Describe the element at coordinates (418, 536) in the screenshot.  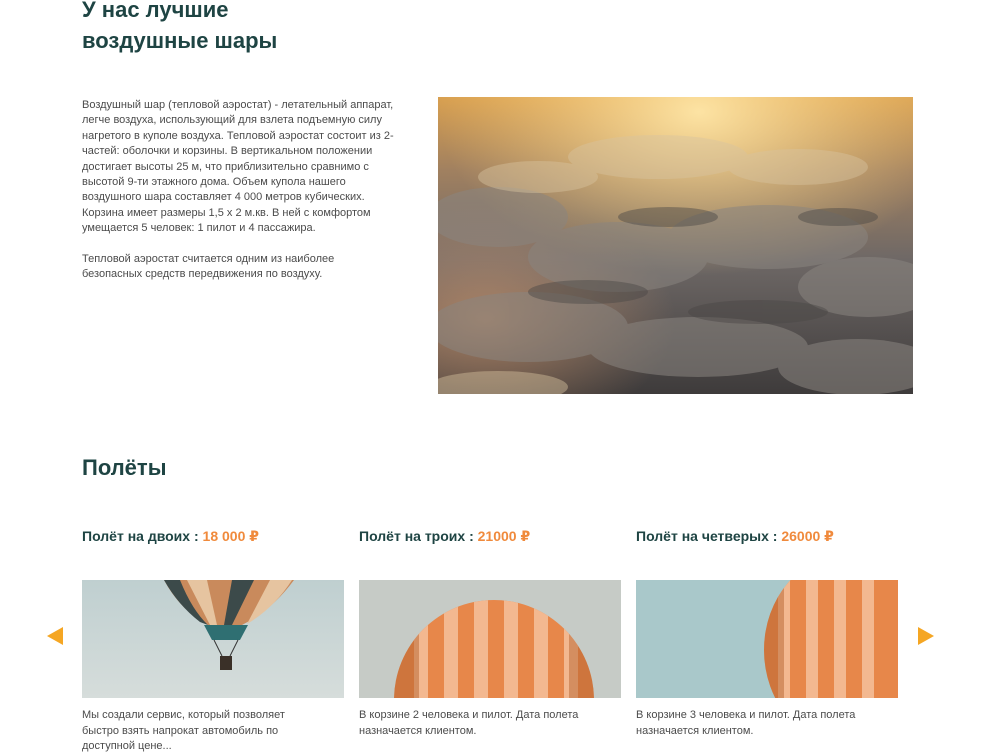
I see `flight-name: Полёт на троих :` at that location.